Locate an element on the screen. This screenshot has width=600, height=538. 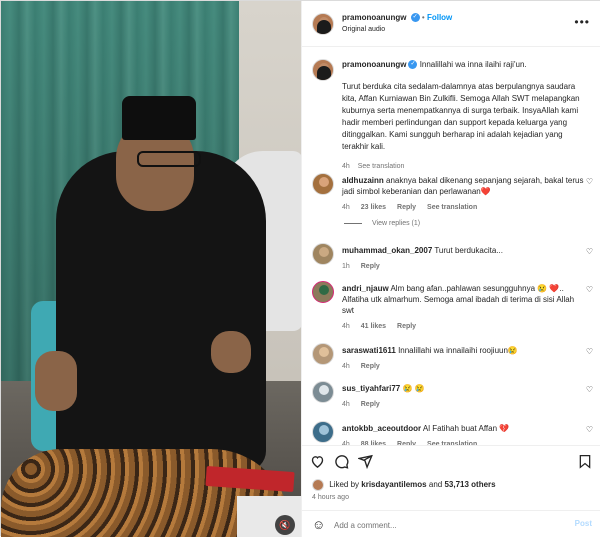
caption-first-line: Innalillahi wa inna ilaihi raji'un. is located at coordinates (473, 64).